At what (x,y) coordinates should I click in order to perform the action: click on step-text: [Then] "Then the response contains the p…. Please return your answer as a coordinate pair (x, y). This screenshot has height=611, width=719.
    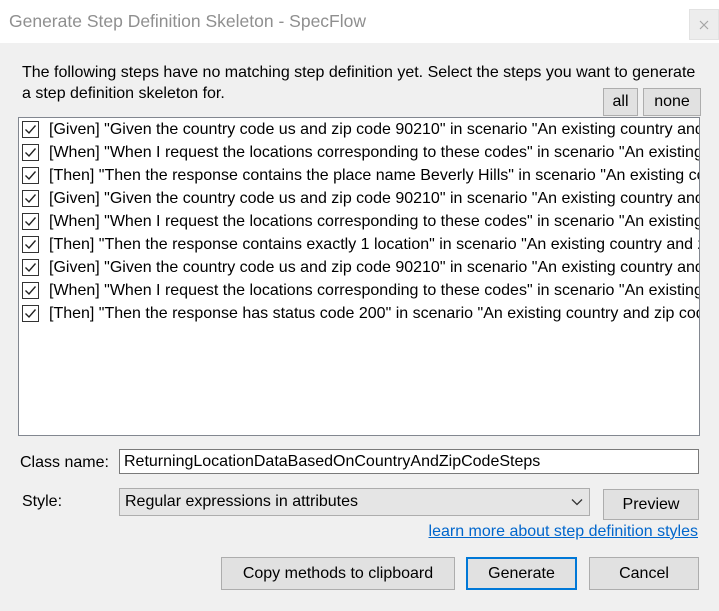
    Looking at the image, I should click on (374, 175).